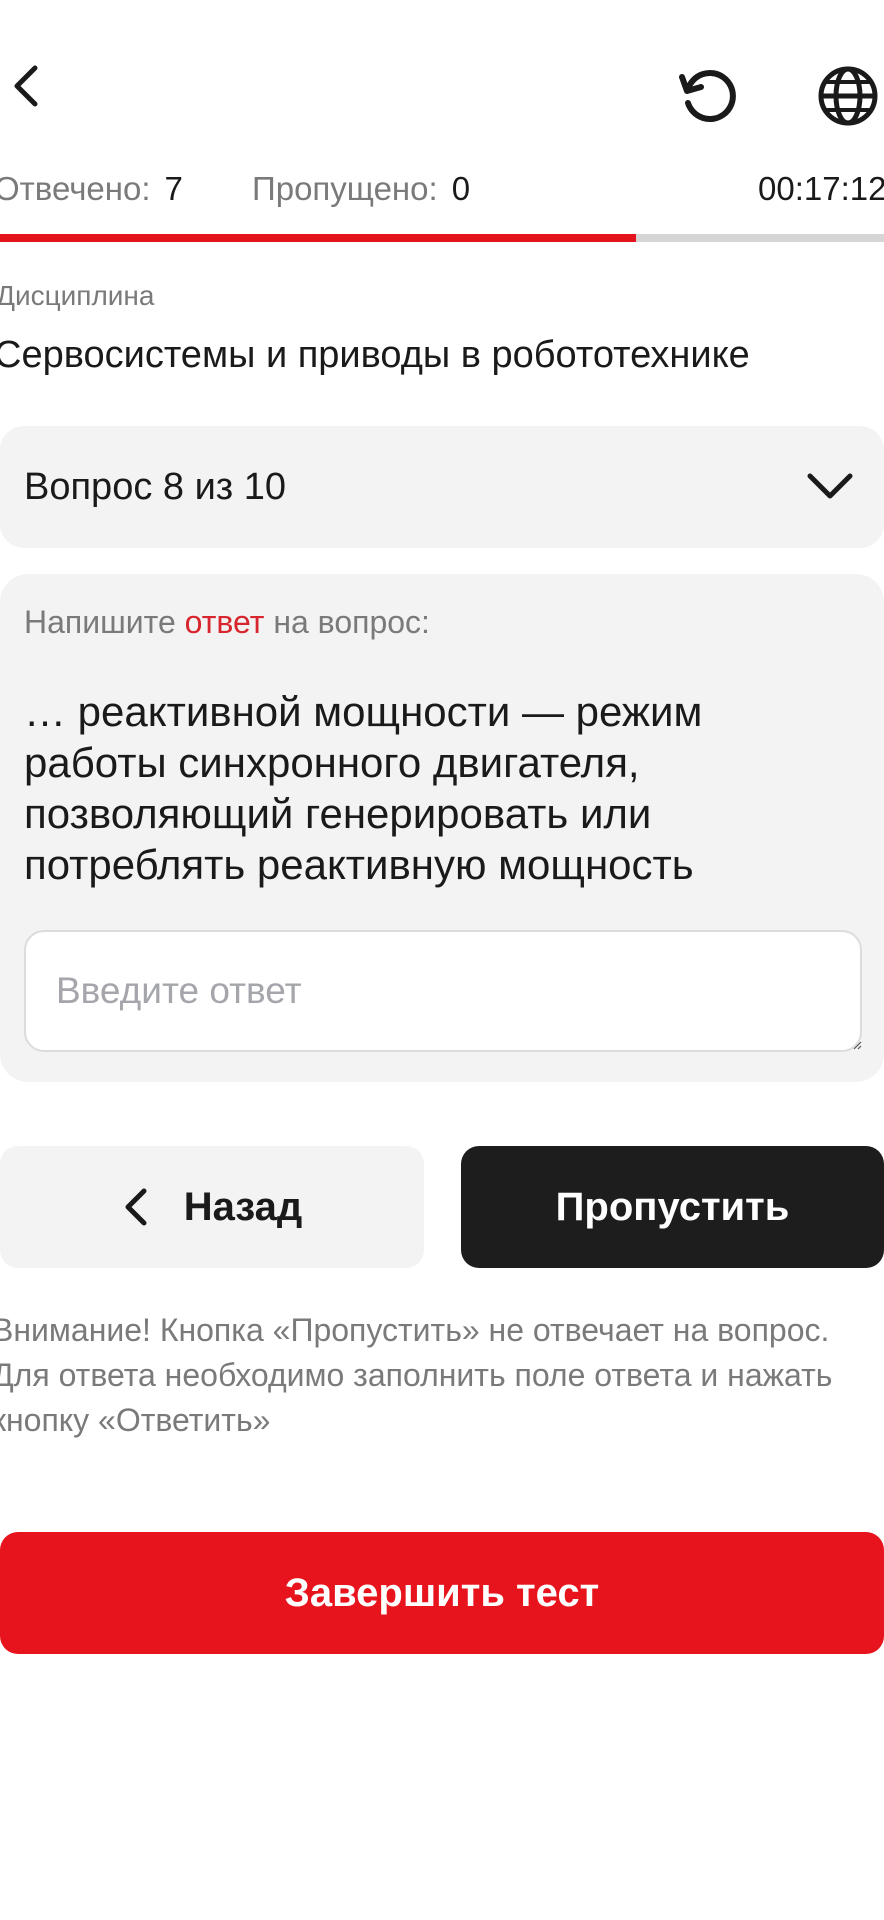 This screenshot has height=1920, width=884. I want to click on finish-test-label: Завершить тест, so click(442, 1592).